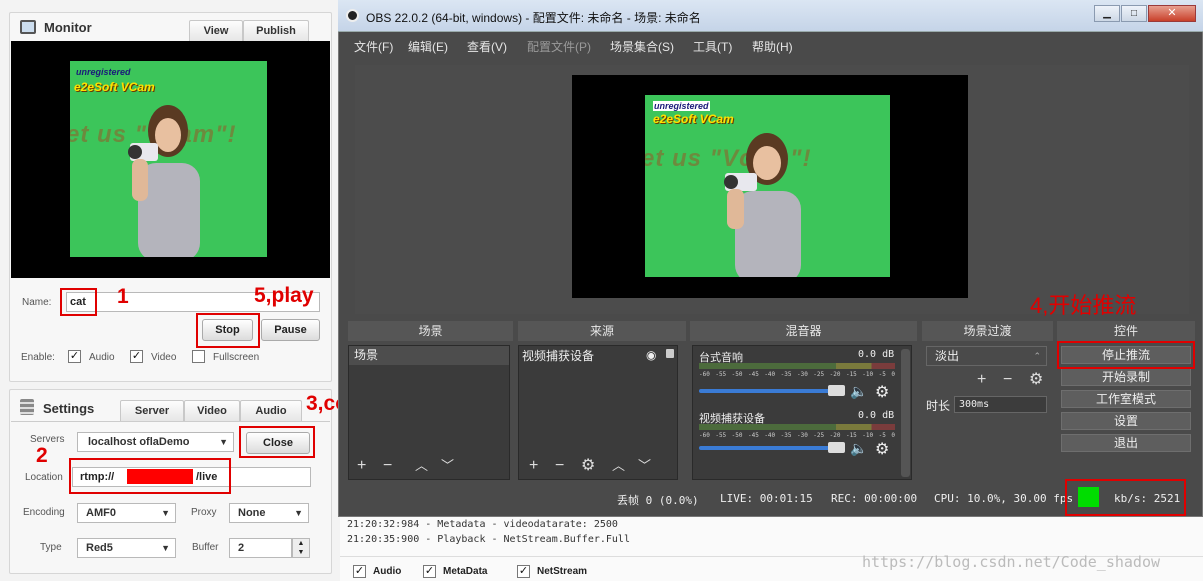 The height and width of the screenshot is (581, 1203). I want to click on status-rec: REC: 00:00:00, so click(874, 498).